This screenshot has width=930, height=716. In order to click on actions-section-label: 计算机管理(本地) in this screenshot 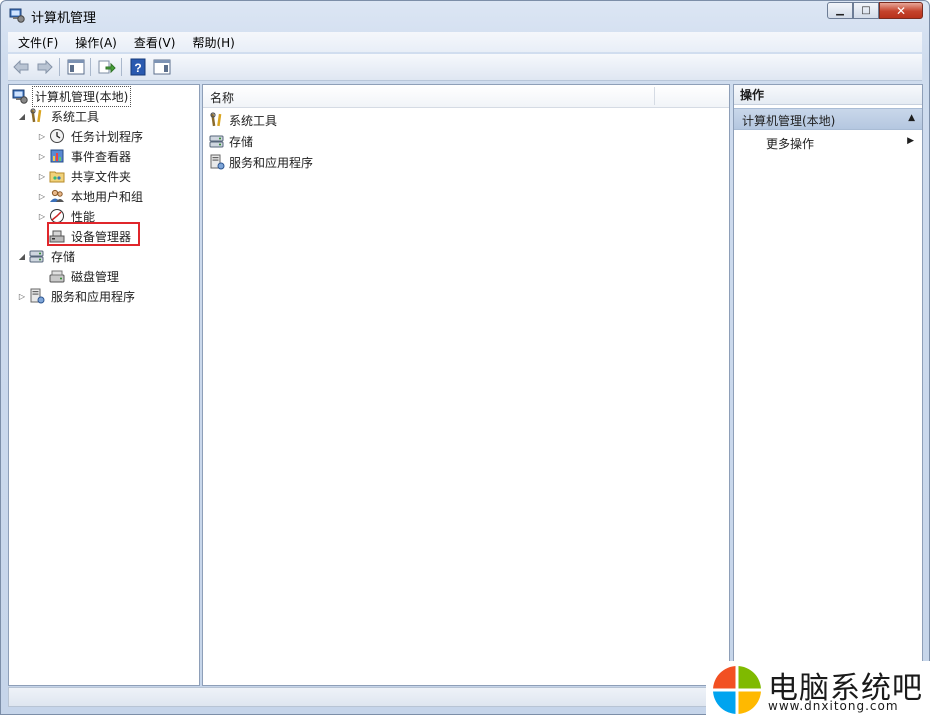, I will do `click(789, 121)`.